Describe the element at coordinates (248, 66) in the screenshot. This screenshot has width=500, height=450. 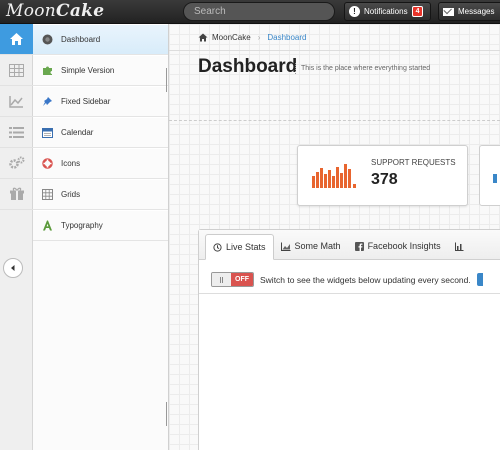
I see `page-title: Dashboard` at that location.